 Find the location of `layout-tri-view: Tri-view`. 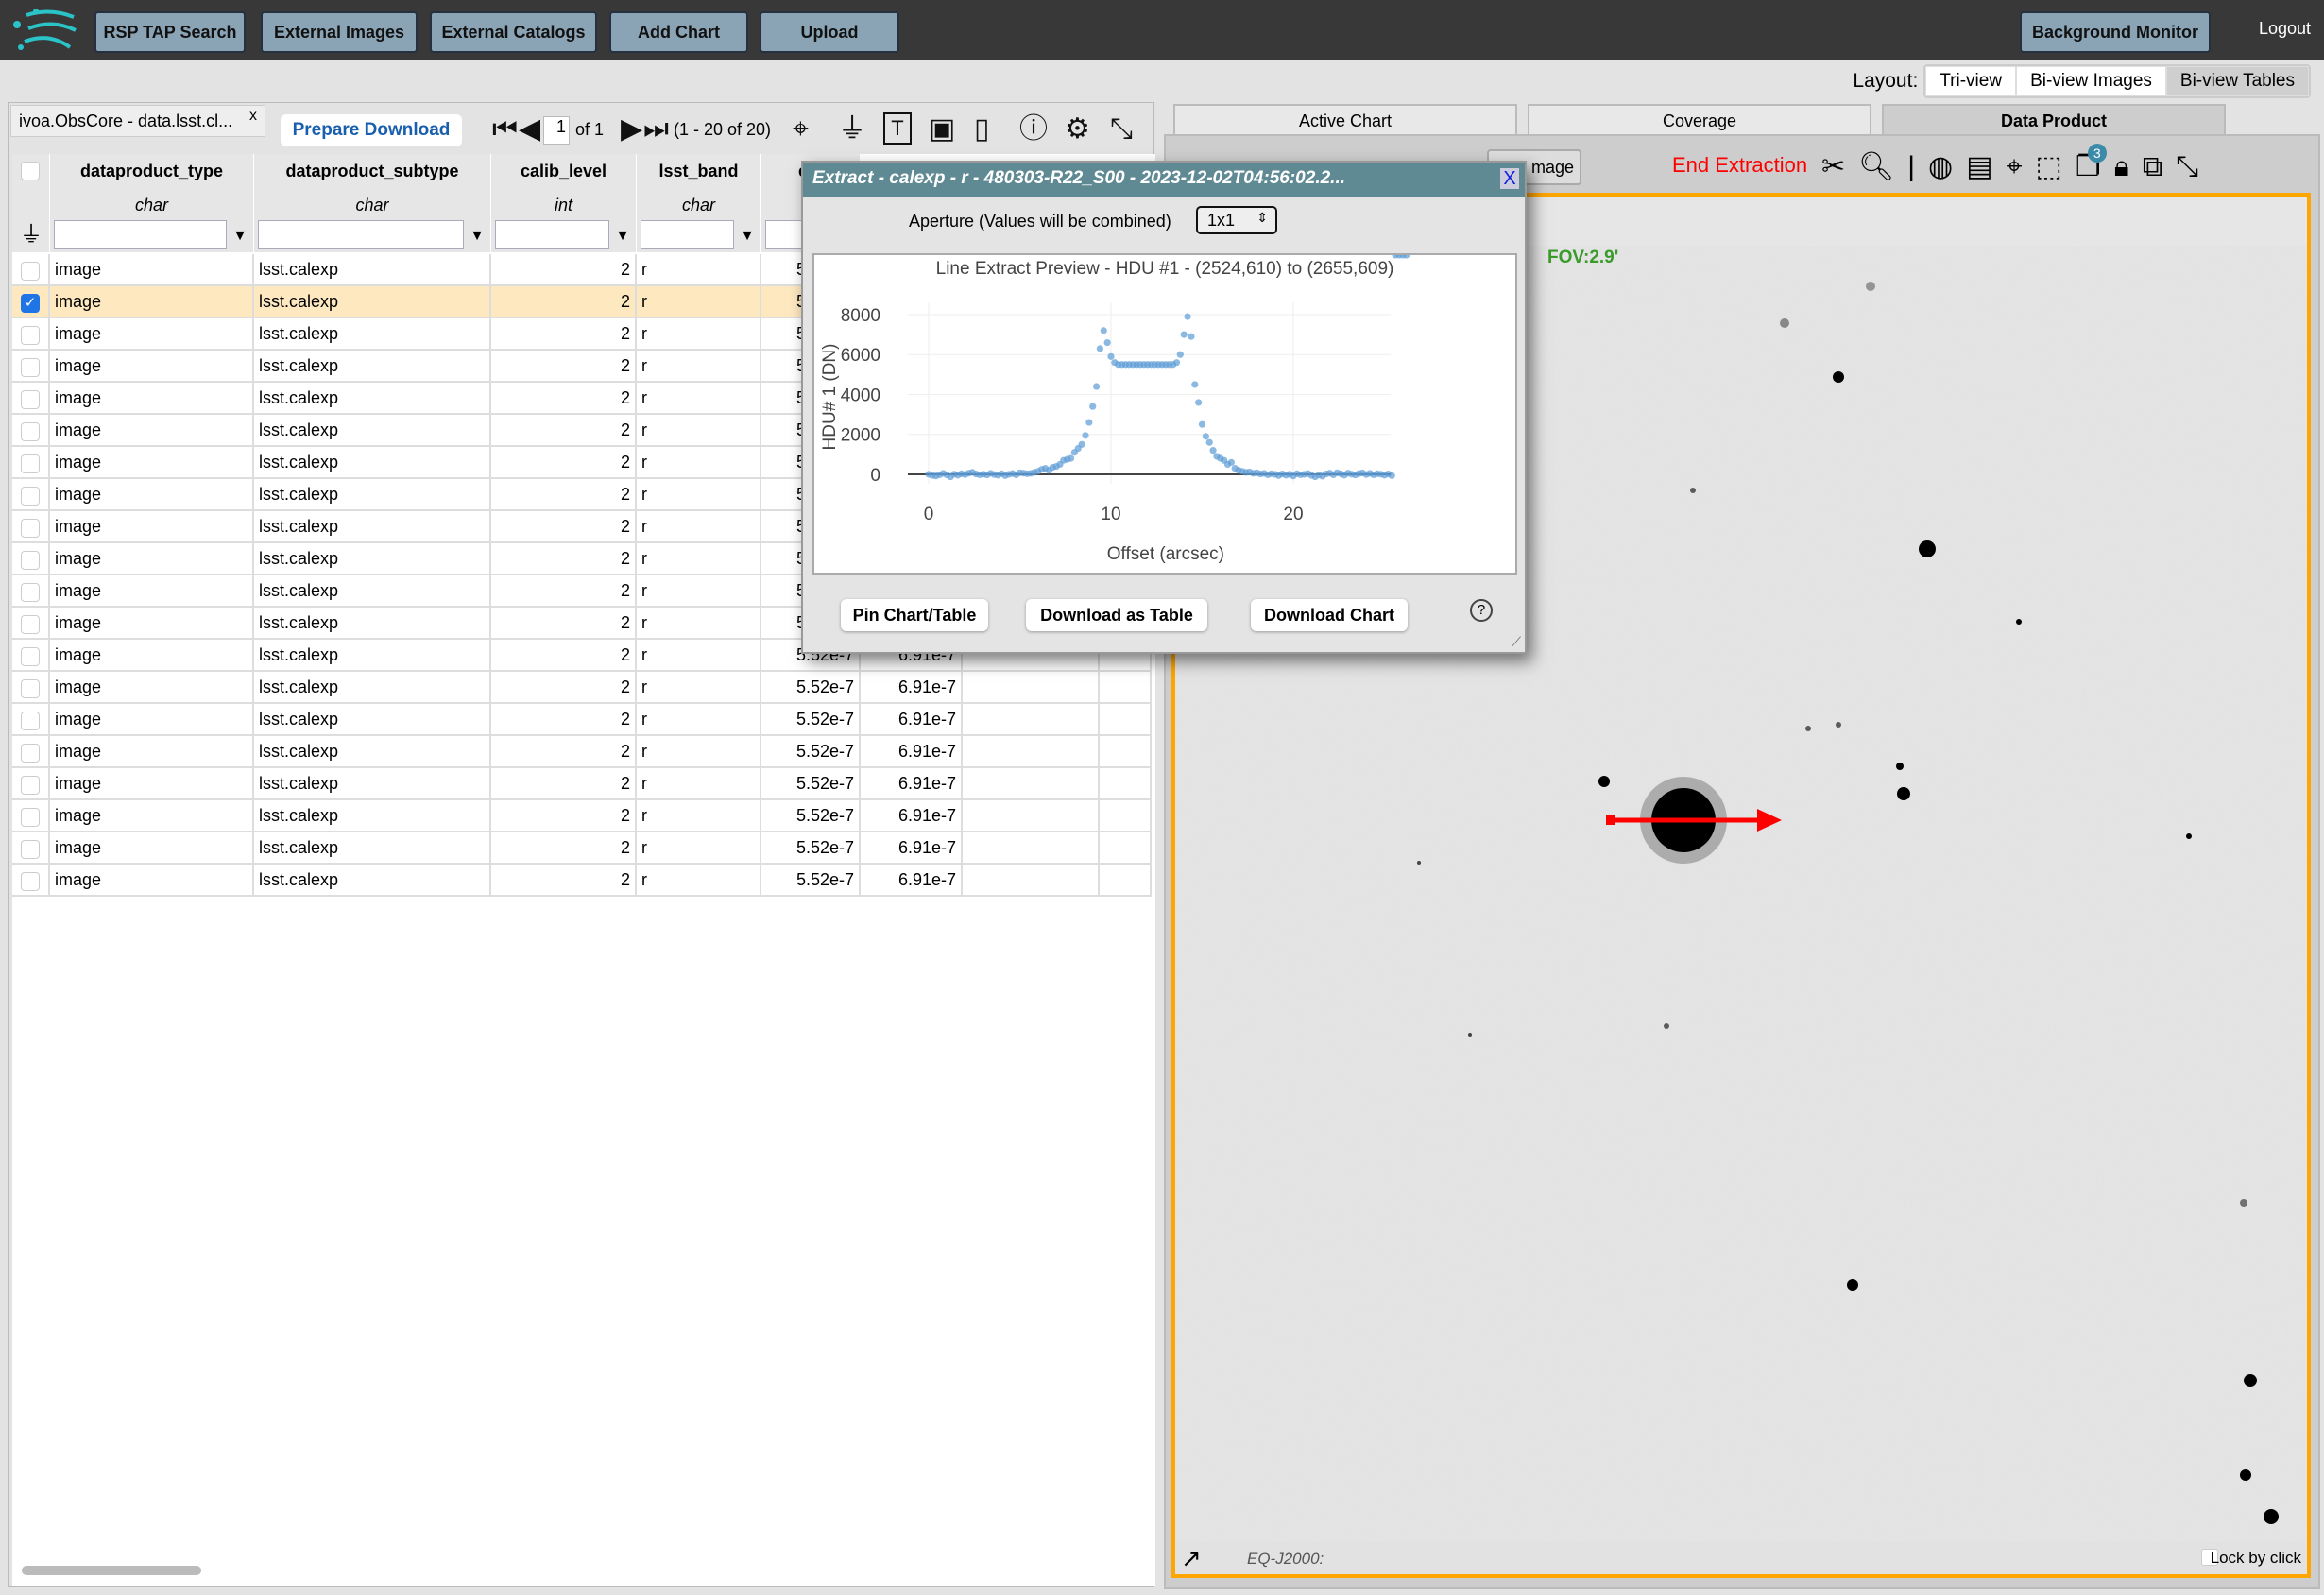

layout-tri-view: Tri-view is located at coordinates (1971, 81).